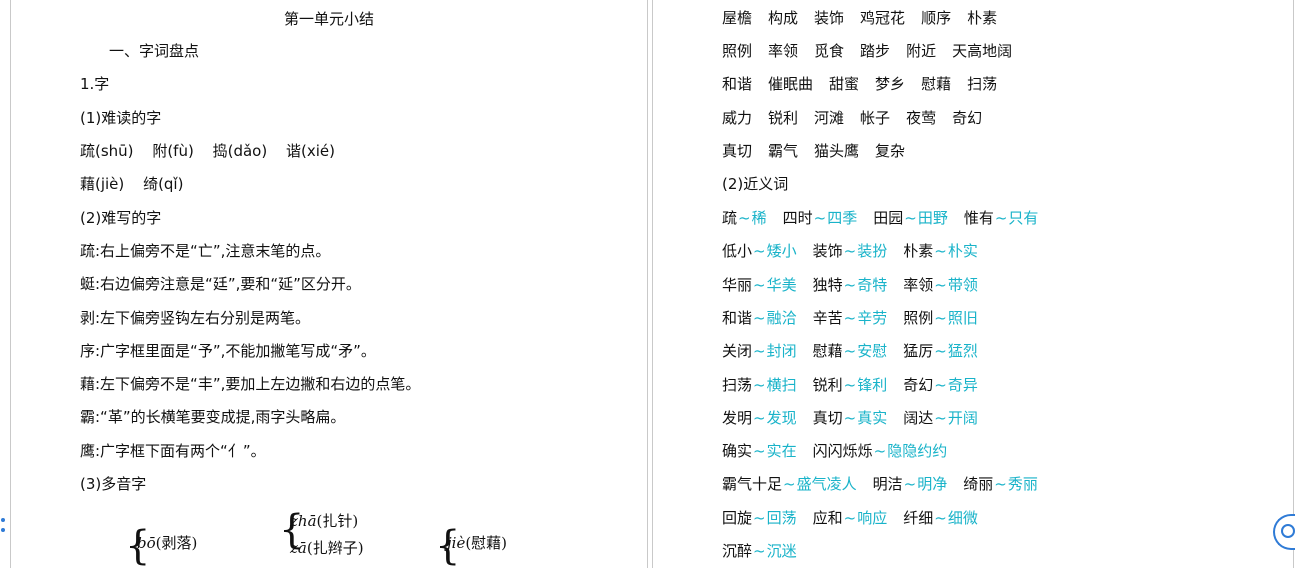 This screenshot has width=1295, height=569. Describe the element at coordinates (858, 251) in the screenshot. I see `synonym-row: 低小~矮小 装饰~装扮 朴素~朴实` at that location.